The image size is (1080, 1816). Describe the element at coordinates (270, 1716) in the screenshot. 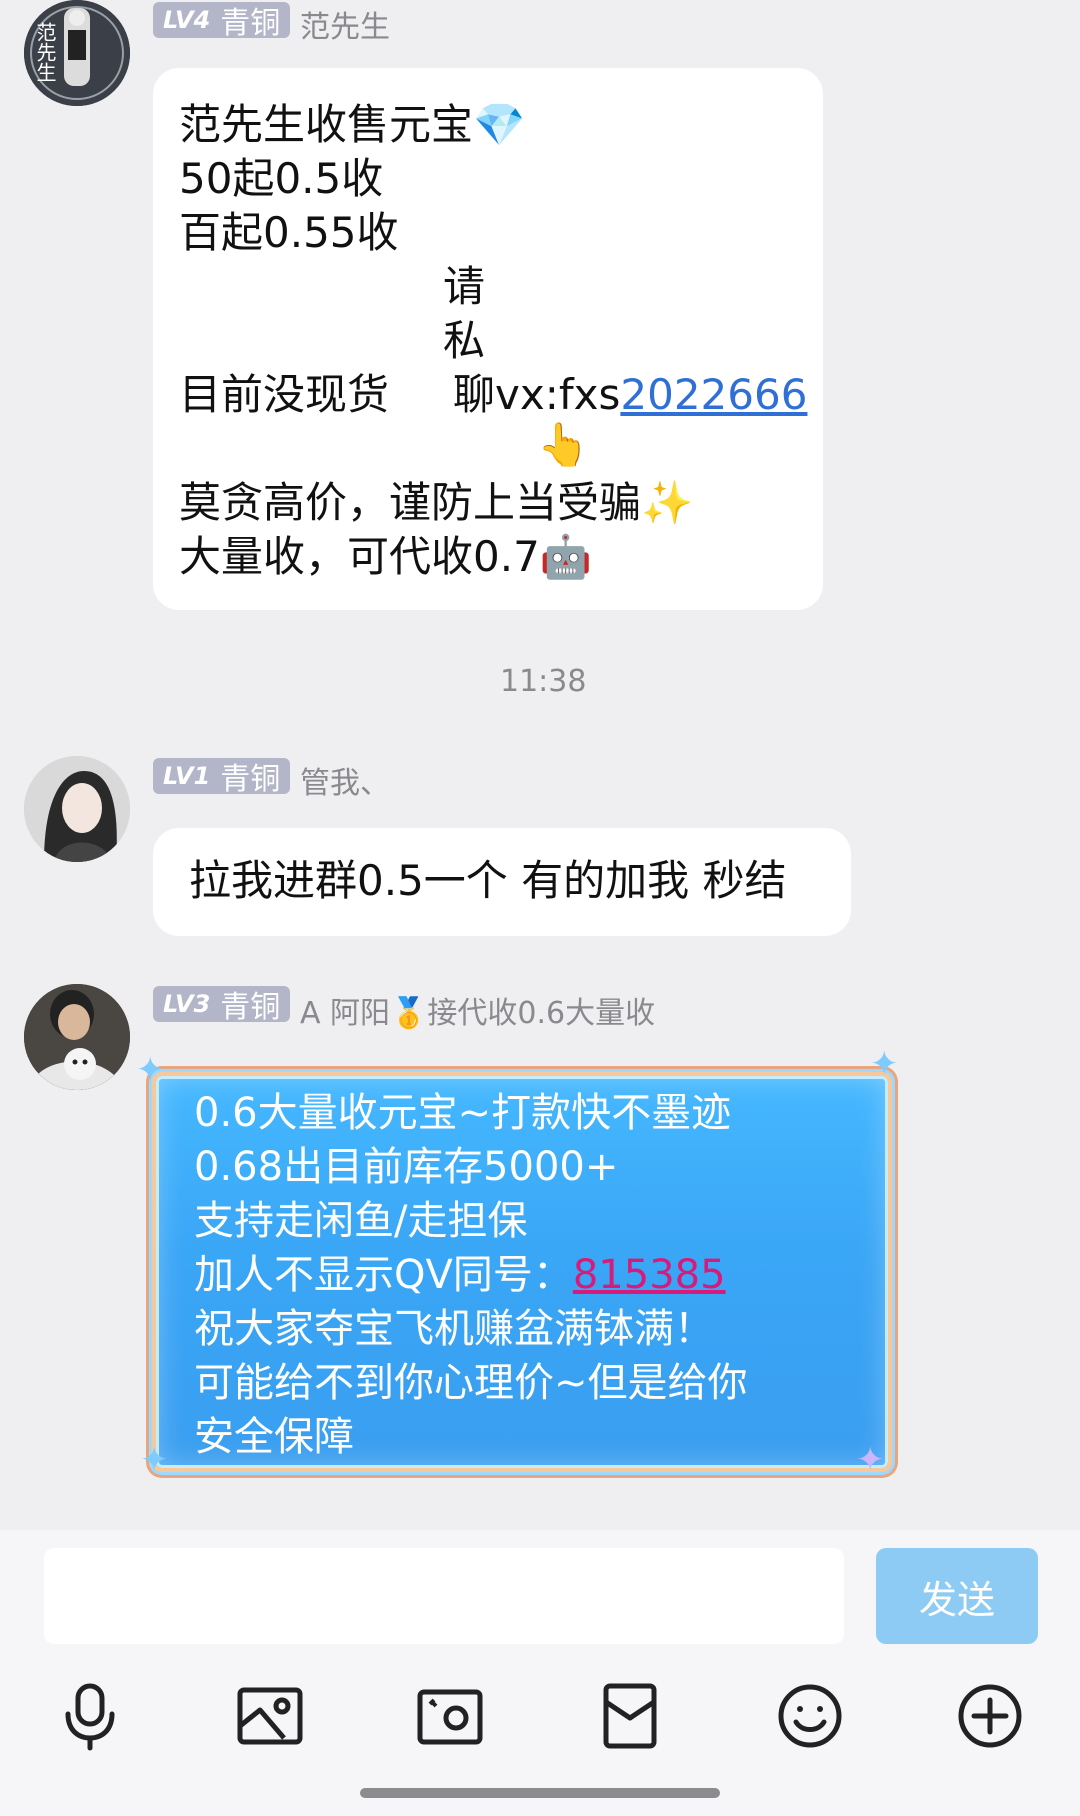

I see `image-icon` at that location.